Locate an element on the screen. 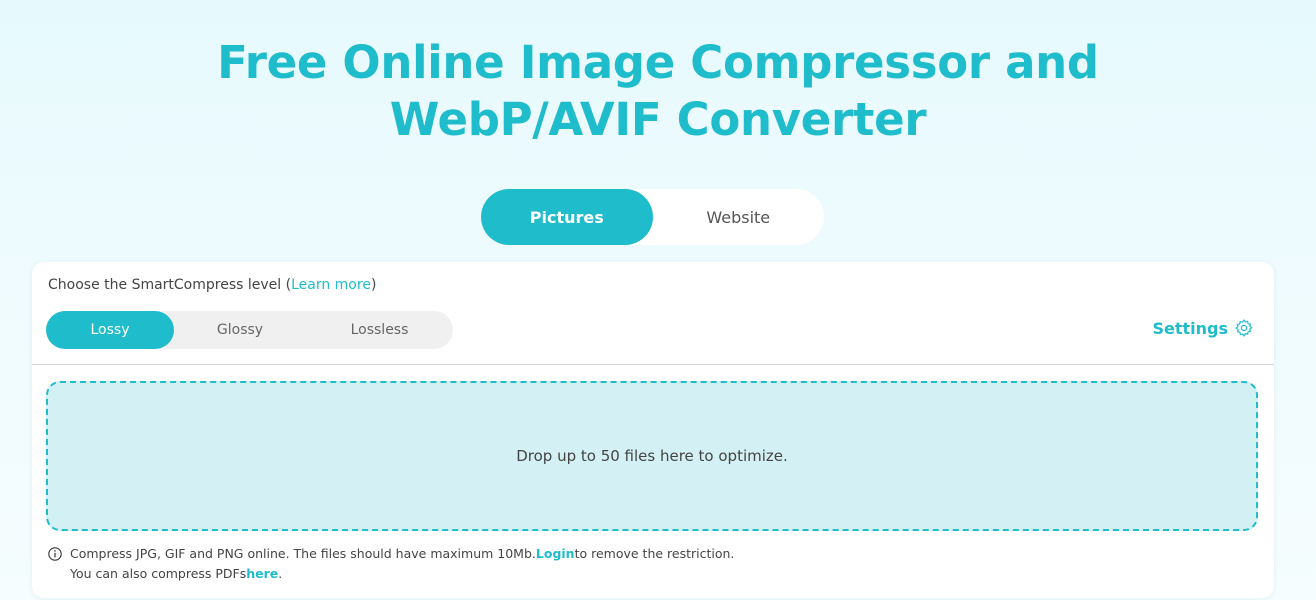  level-lossless-button: Lossless is located at coordinates (379, 330).